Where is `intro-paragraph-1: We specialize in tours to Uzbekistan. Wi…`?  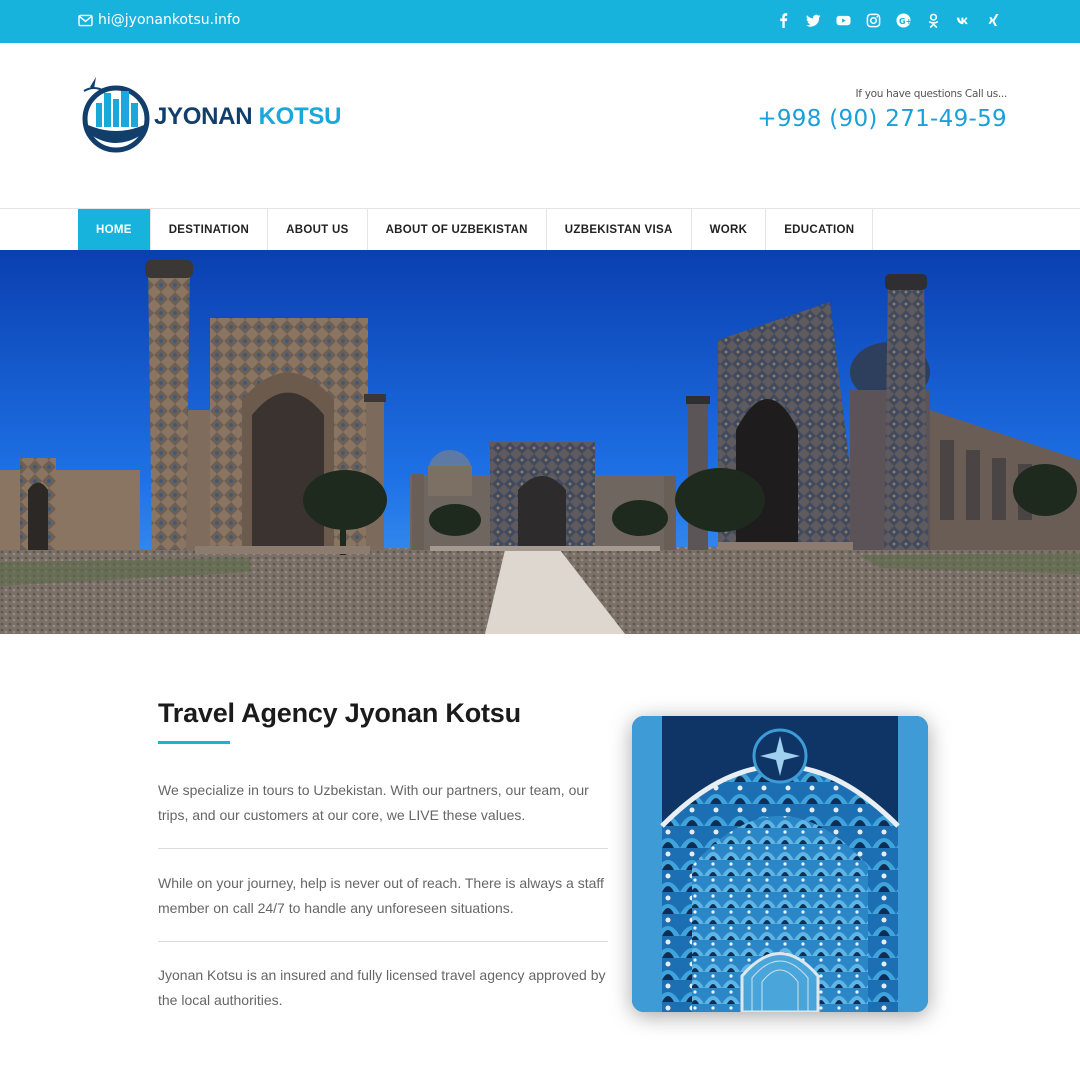 intro-paragraph-1: We specialize in tours to Uzbekistan. Wi… is located at coordinates (373, 802).